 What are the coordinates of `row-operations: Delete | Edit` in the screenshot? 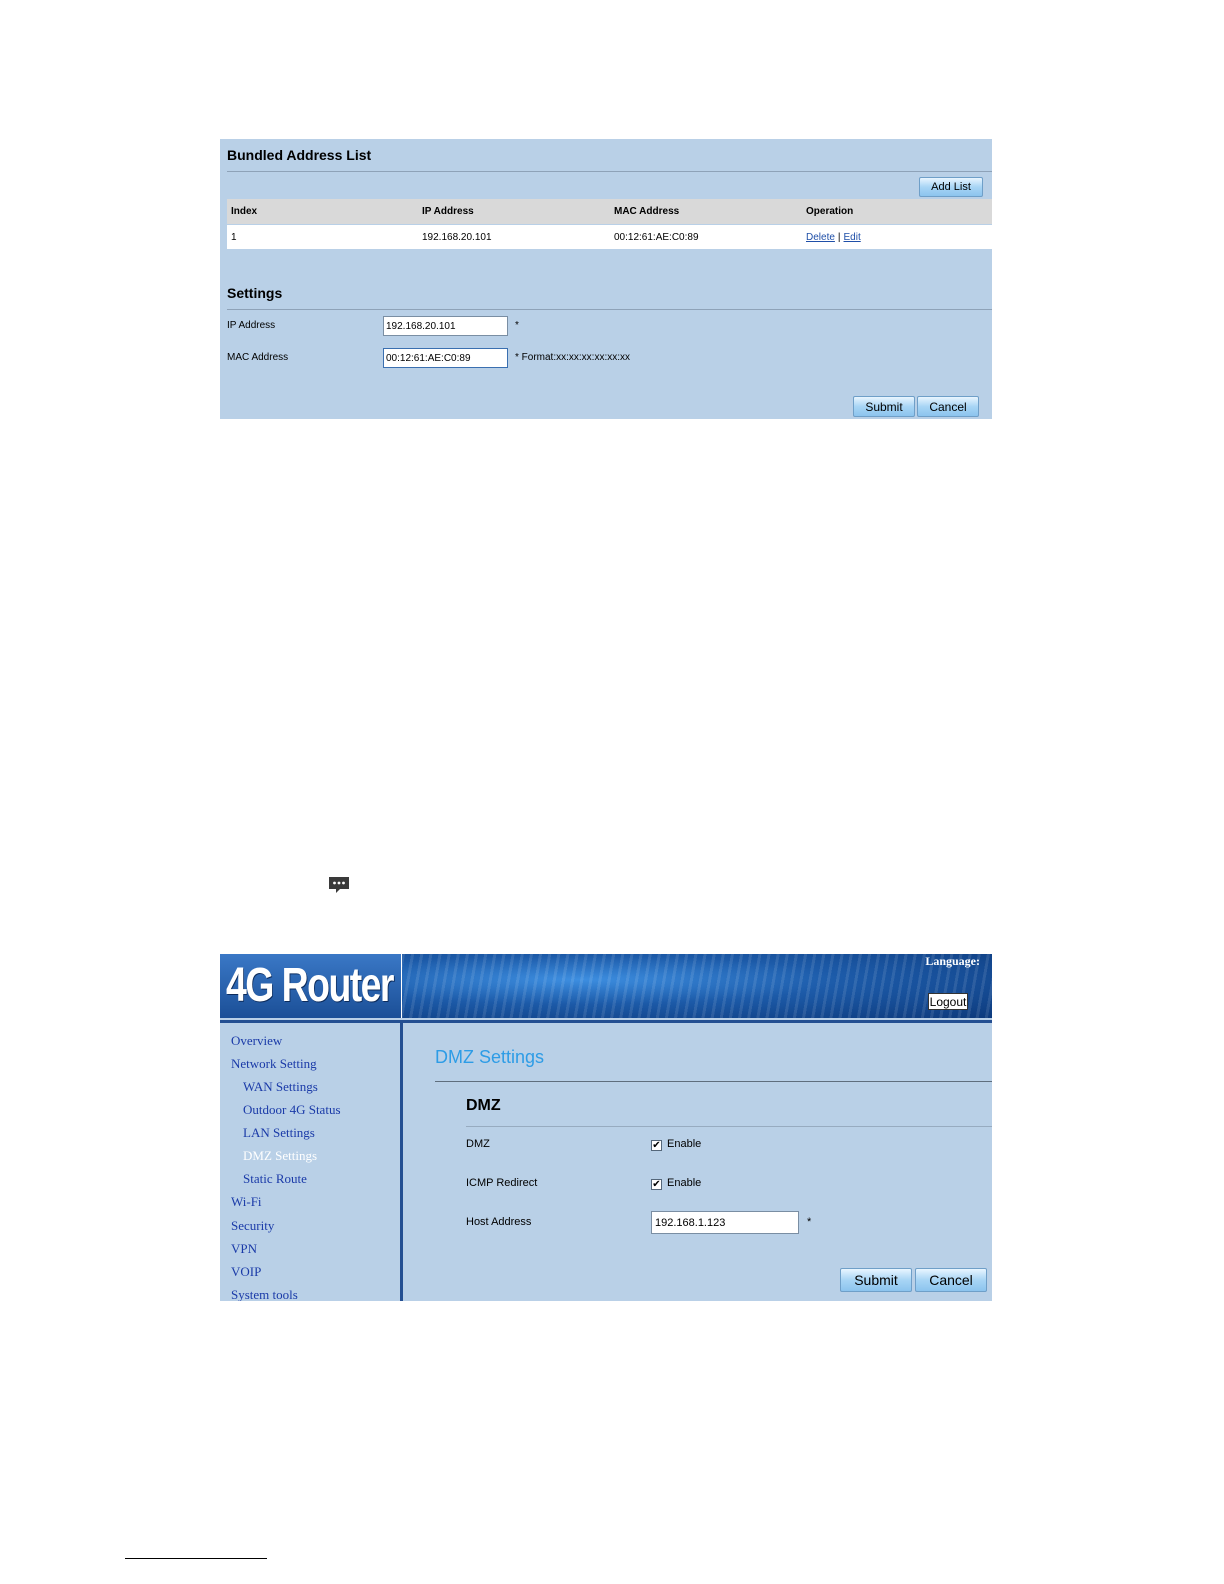 It's located at (833, 237).